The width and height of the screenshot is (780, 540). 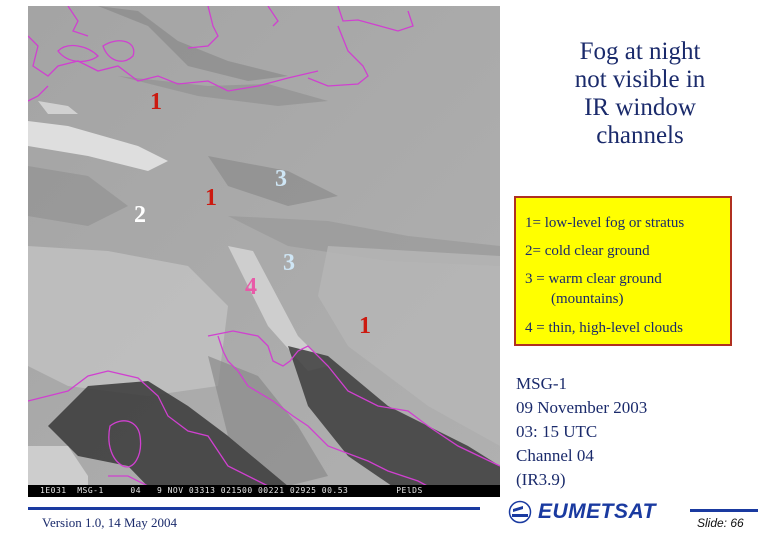 What do you see at coordinates (254, 508) in the screenshot?
I see `footer-rule-left` at bounding box center [254, 508].